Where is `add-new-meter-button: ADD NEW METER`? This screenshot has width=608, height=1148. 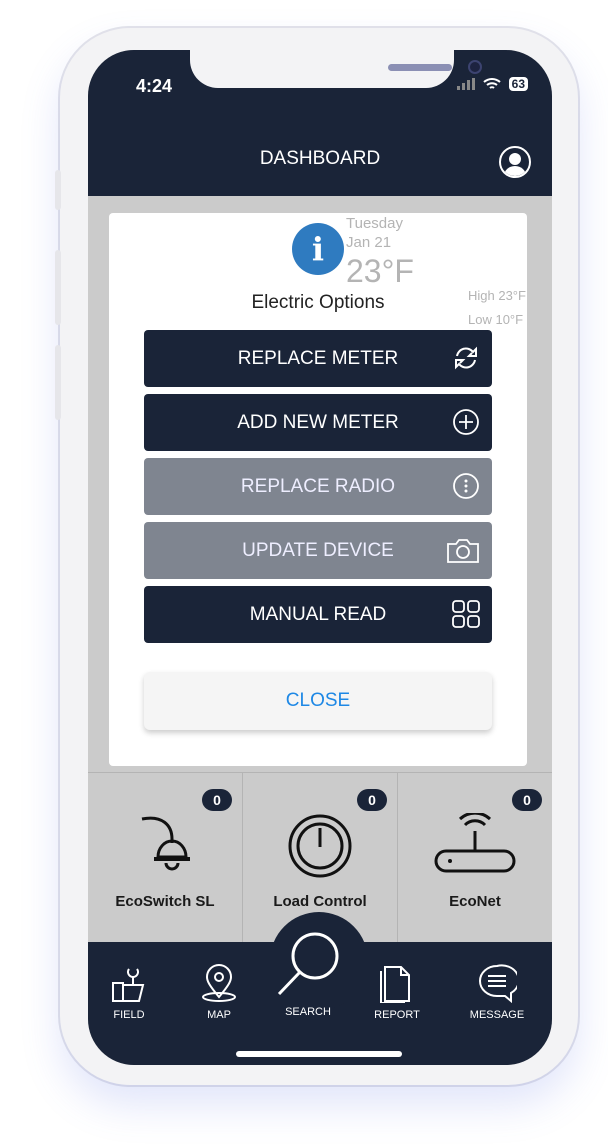 add-new-meter-button: ADD NEW METER is located at coordinates (318, 422).